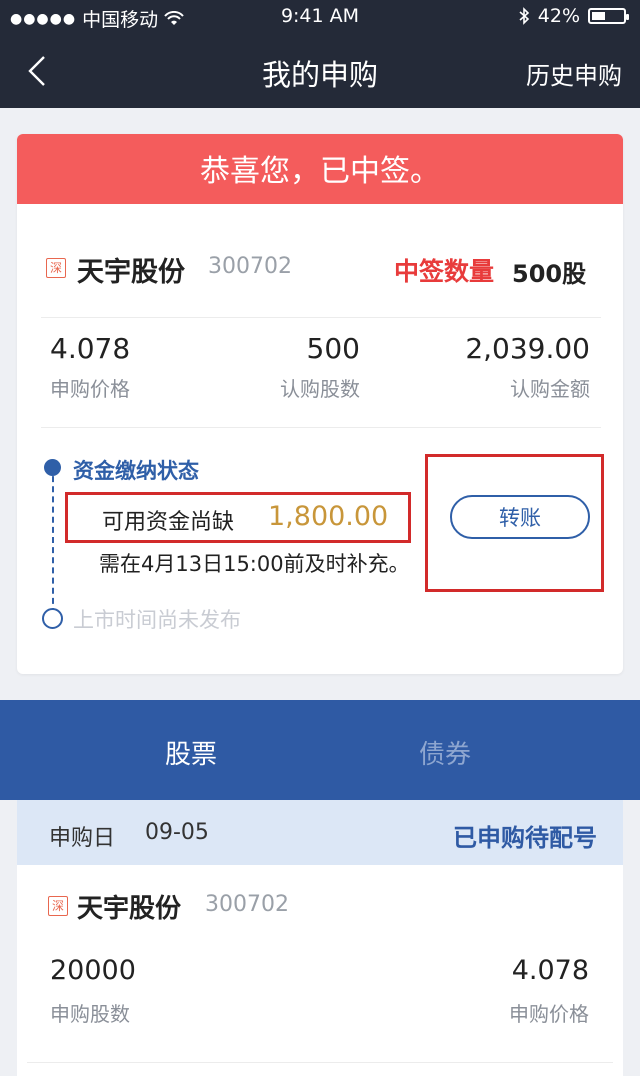  I want to click on status-bar-right: 42%, so click(573, 16).